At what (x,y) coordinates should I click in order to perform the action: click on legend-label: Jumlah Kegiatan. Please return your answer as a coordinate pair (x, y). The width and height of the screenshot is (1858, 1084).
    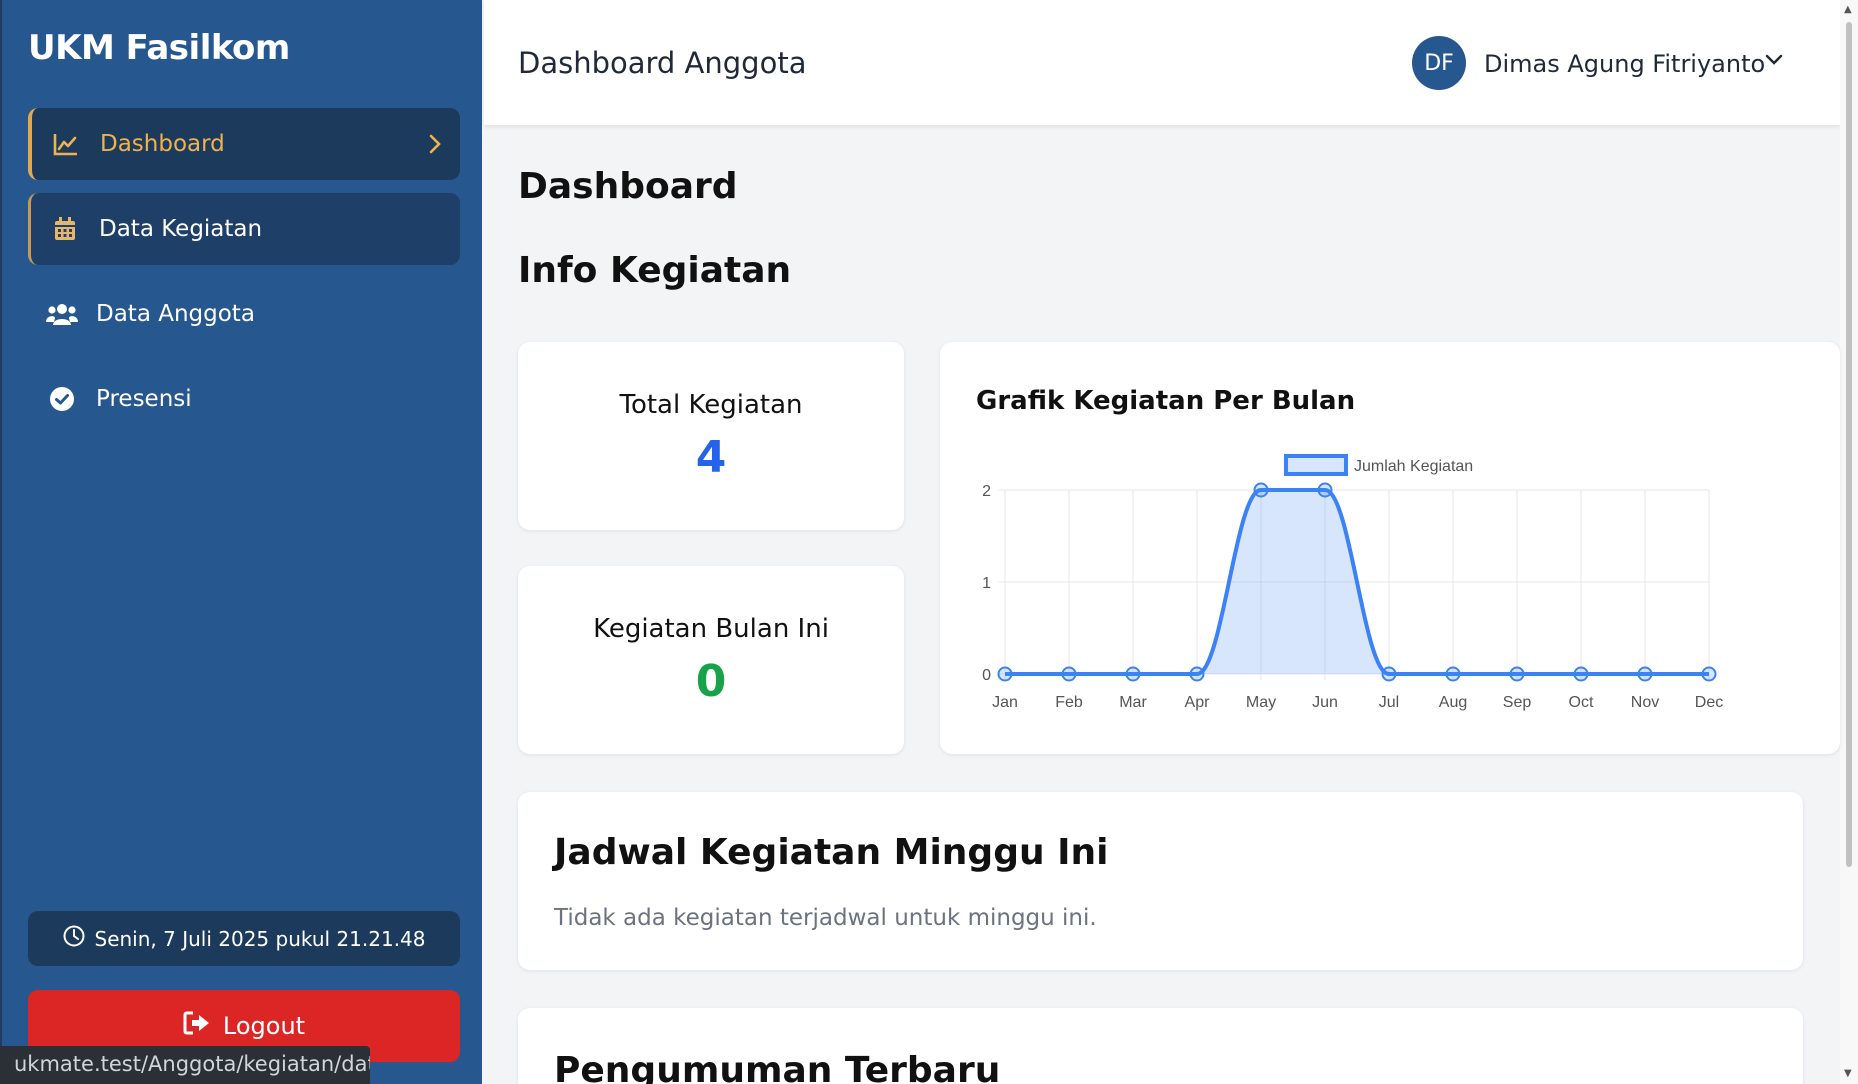
    Looking at the image, I should click on (1413, 466).